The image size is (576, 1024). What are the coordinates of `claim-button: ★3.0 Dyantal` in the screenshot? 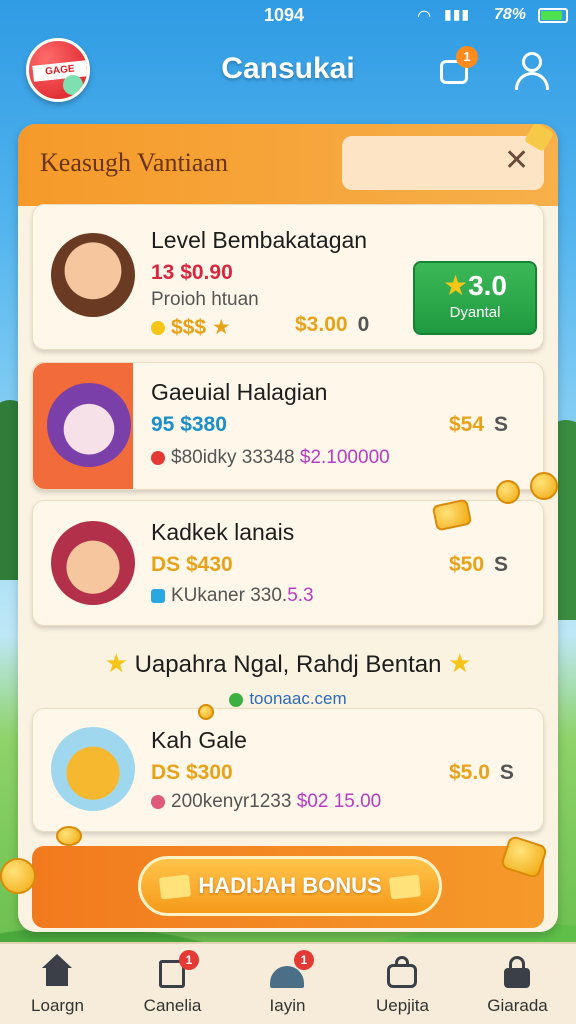 It's located at (475, 298).